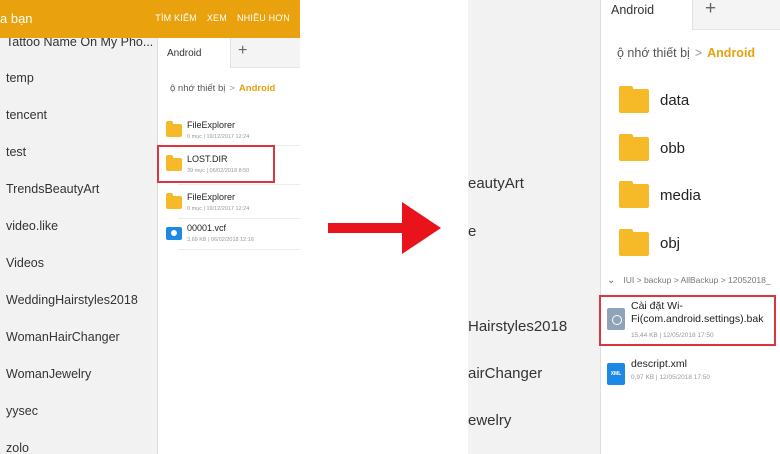 The width and height of the screenshot is (780, 454). What do you see at coordinates (263, 18) in the screenshot?
I see `more-action: NHIỀU HƠN` at bounding box center [263, 18].